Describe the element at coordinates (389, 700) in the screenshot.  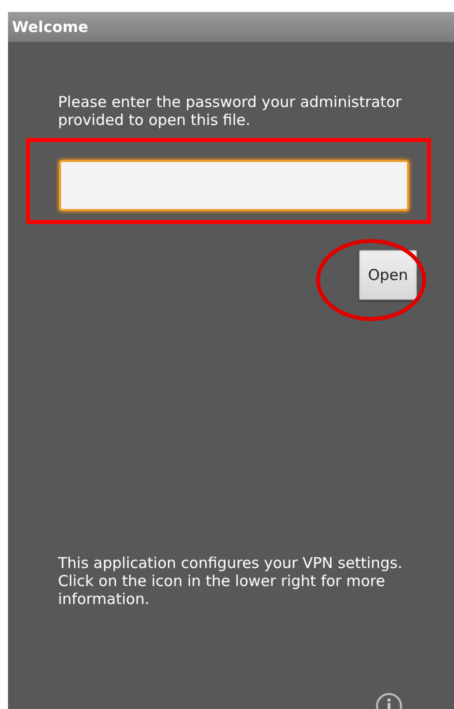
I see `info-icon` at that location.